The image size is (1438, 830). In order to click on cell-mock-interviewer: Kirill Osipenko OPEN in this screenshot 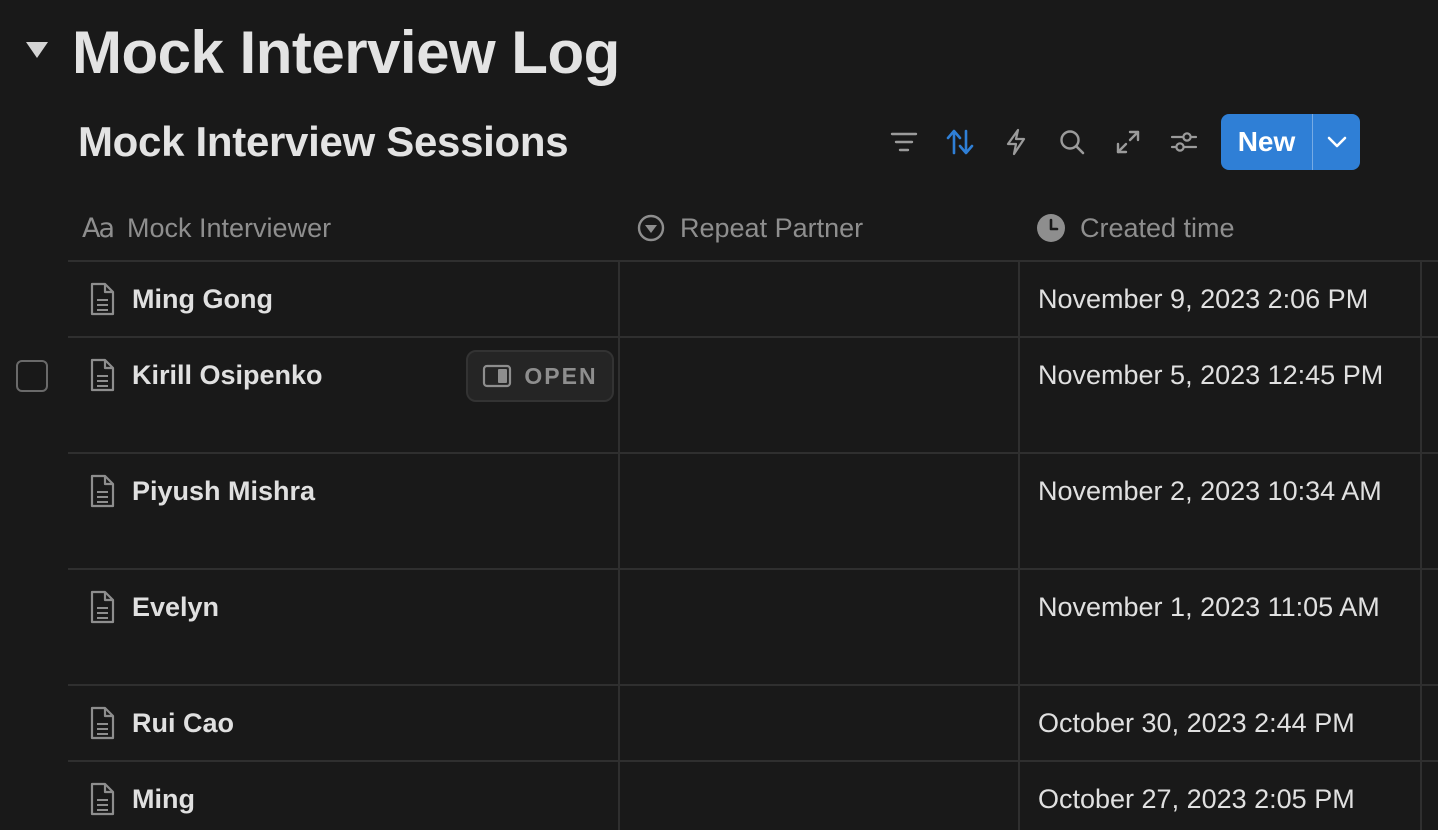, I will do `click(343, 395)`.